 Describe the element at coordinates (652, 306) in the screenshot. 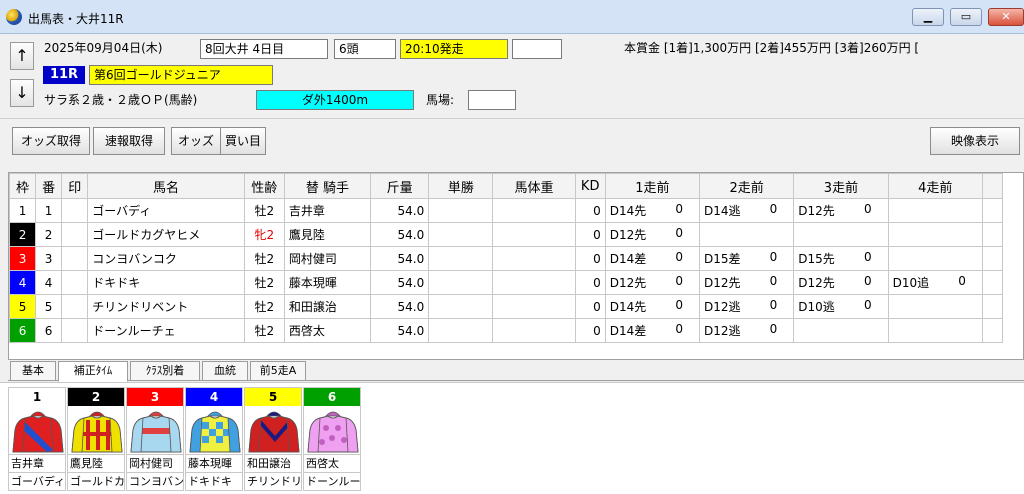

I see `prev-run-1-cell: D14先 0` at that location.